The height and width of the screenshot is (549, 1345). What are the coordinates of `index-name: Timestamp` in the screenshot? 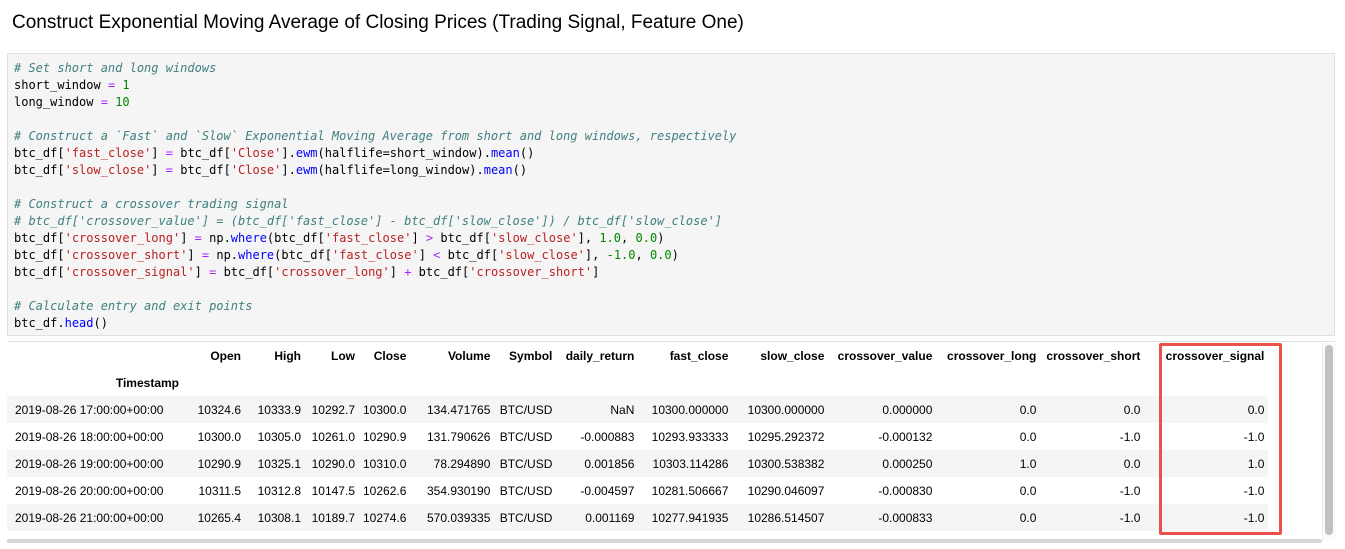 It's located at (147, 382).